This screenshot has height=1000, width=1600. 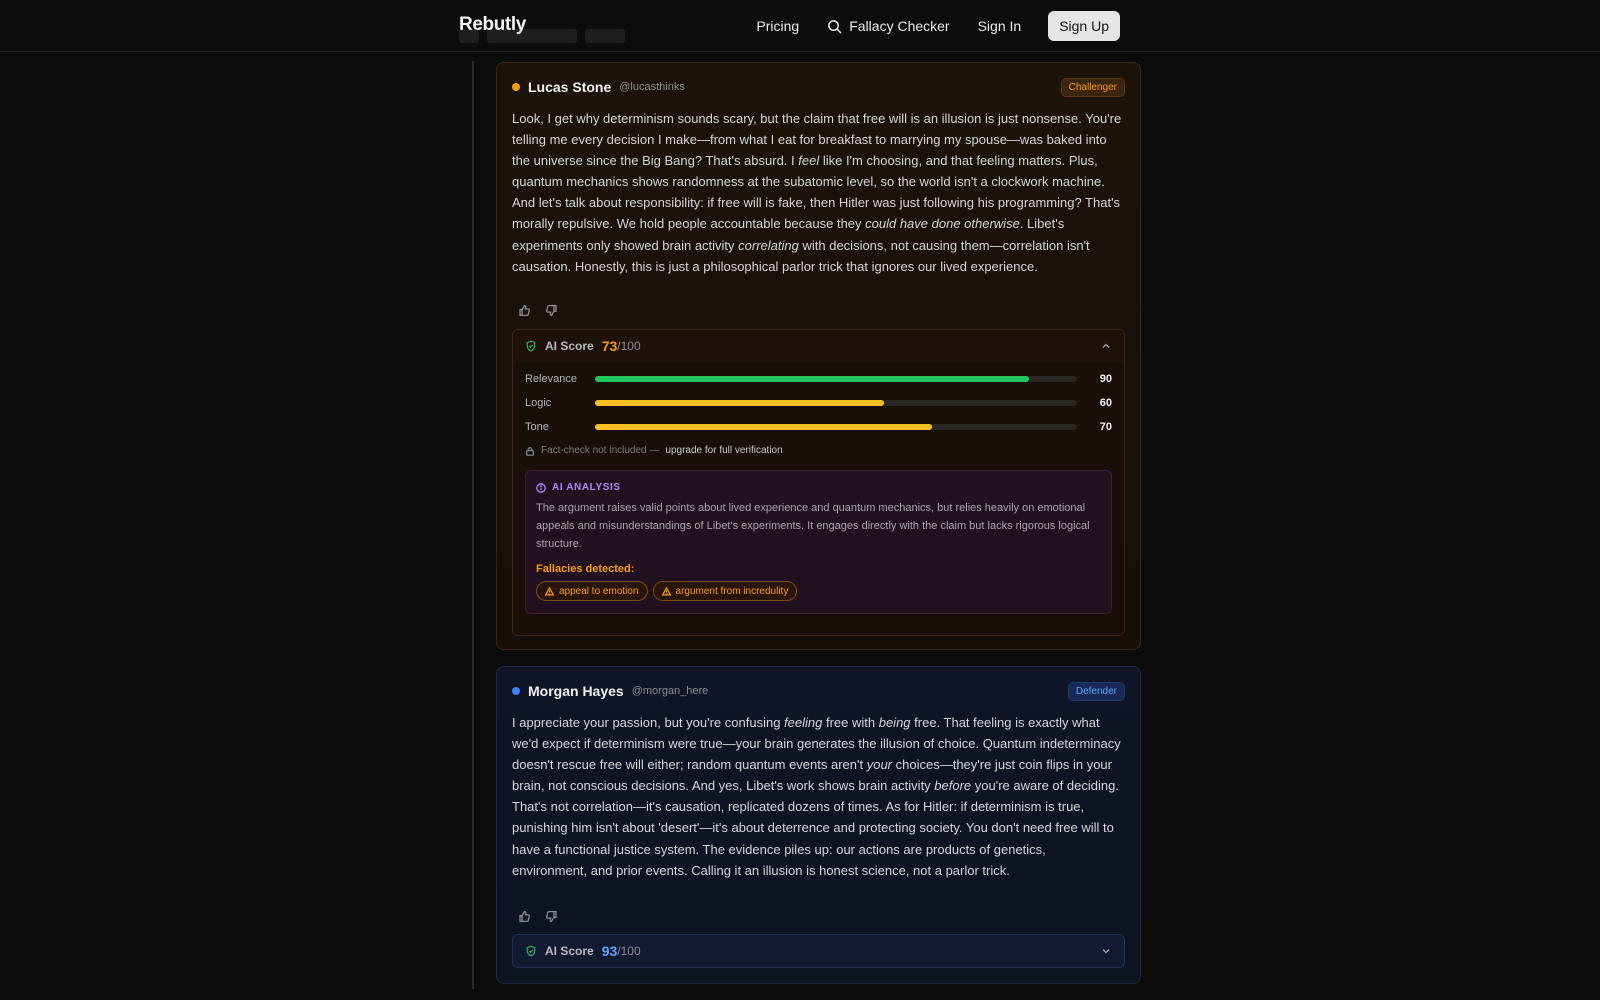 What do you see at coordinates (609, 951) in the screenshot?
I see `ai-score-value: 93` at bounding box center [609, 951].